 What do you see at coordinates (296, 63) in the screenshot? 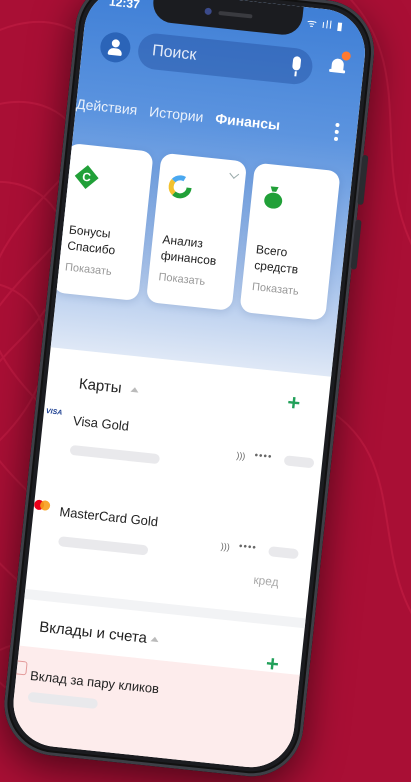
I see `microphone-icon` at bounding box center [296, 63].